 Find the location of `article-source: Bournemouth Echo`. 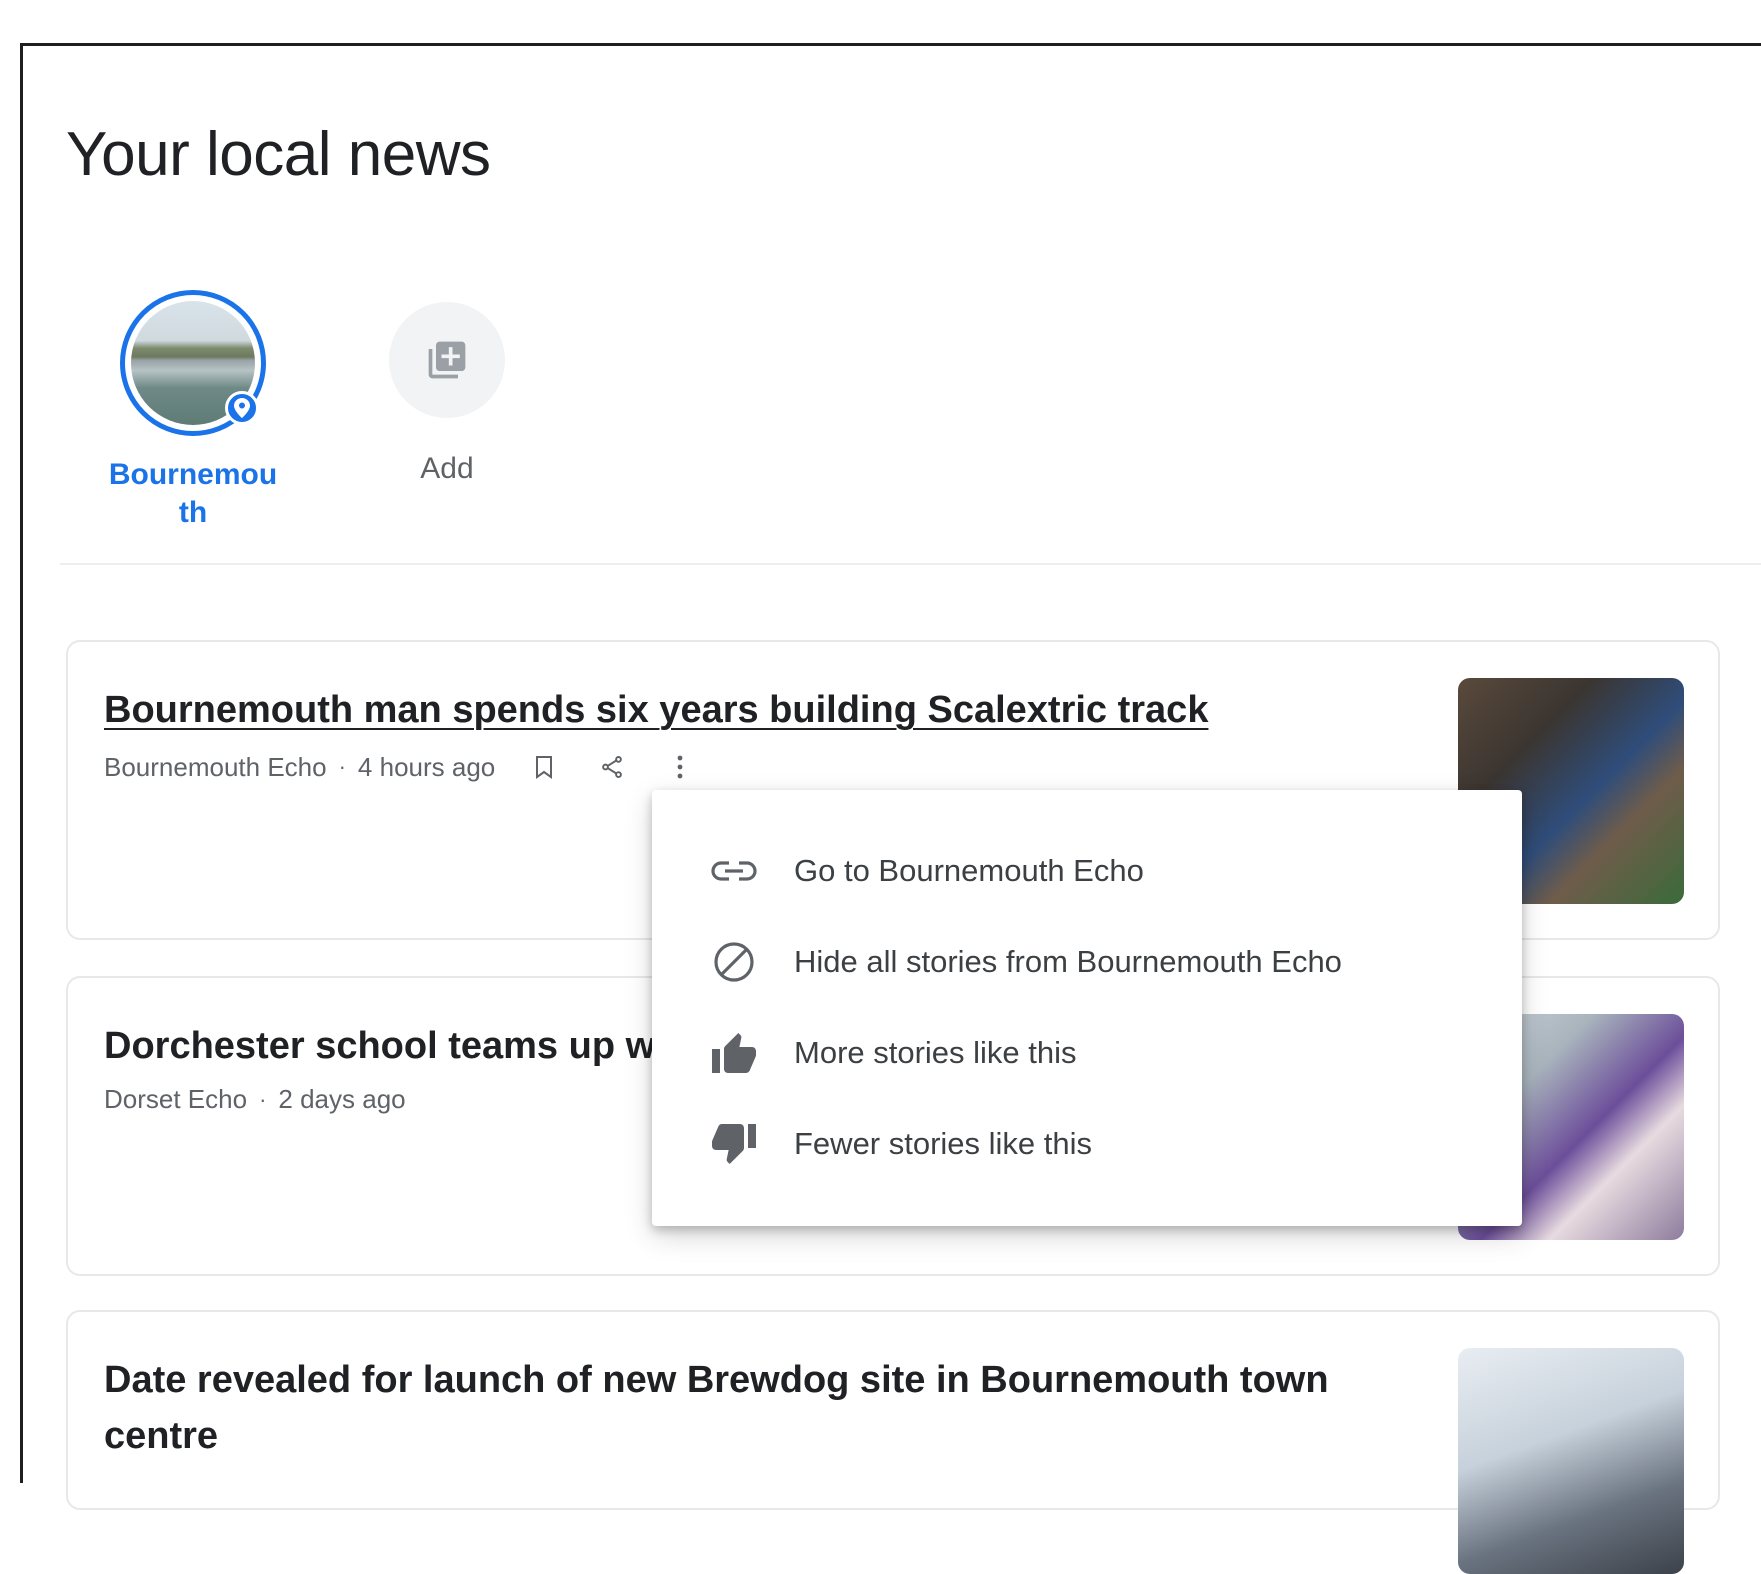

article-source: Bournemouth Echo is located at coordinates (215, 766).